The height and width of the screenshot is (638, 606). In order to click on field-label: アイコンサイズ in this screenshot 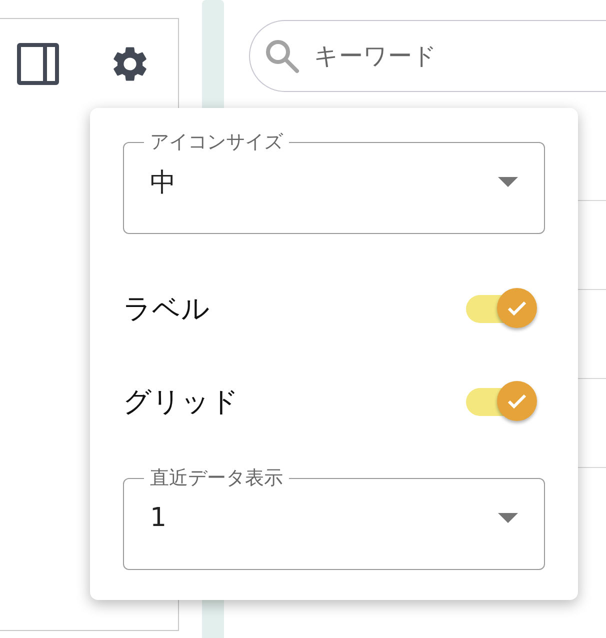, I will do `click(216, 142)`.